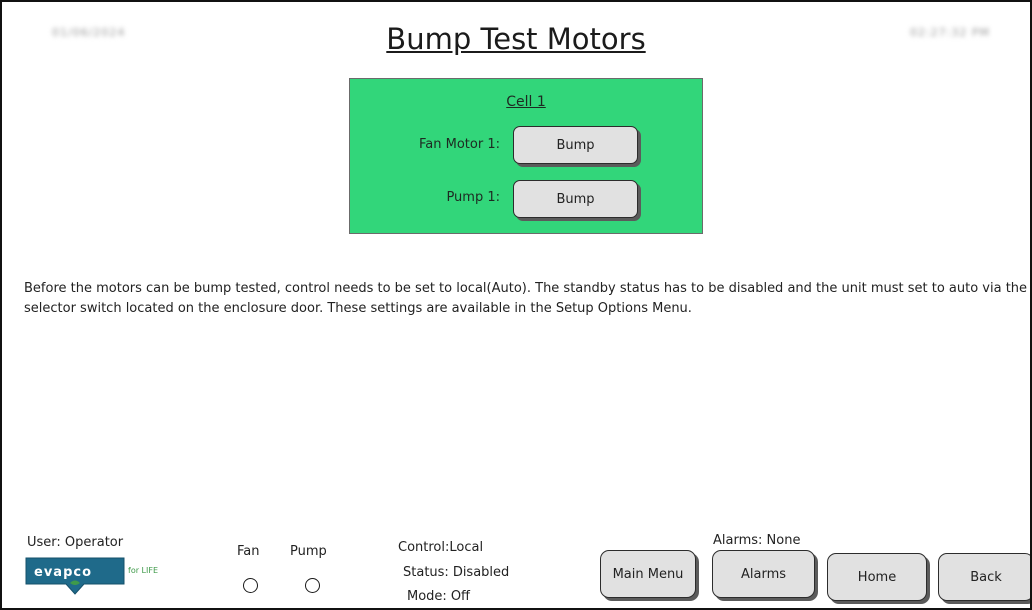 This screenshot has height=610, width=1032. What do you see at coordinates (757, 540) in the screenshot?
I see `alarms-summary: Alarms: None` at bounding box center [757, 540].